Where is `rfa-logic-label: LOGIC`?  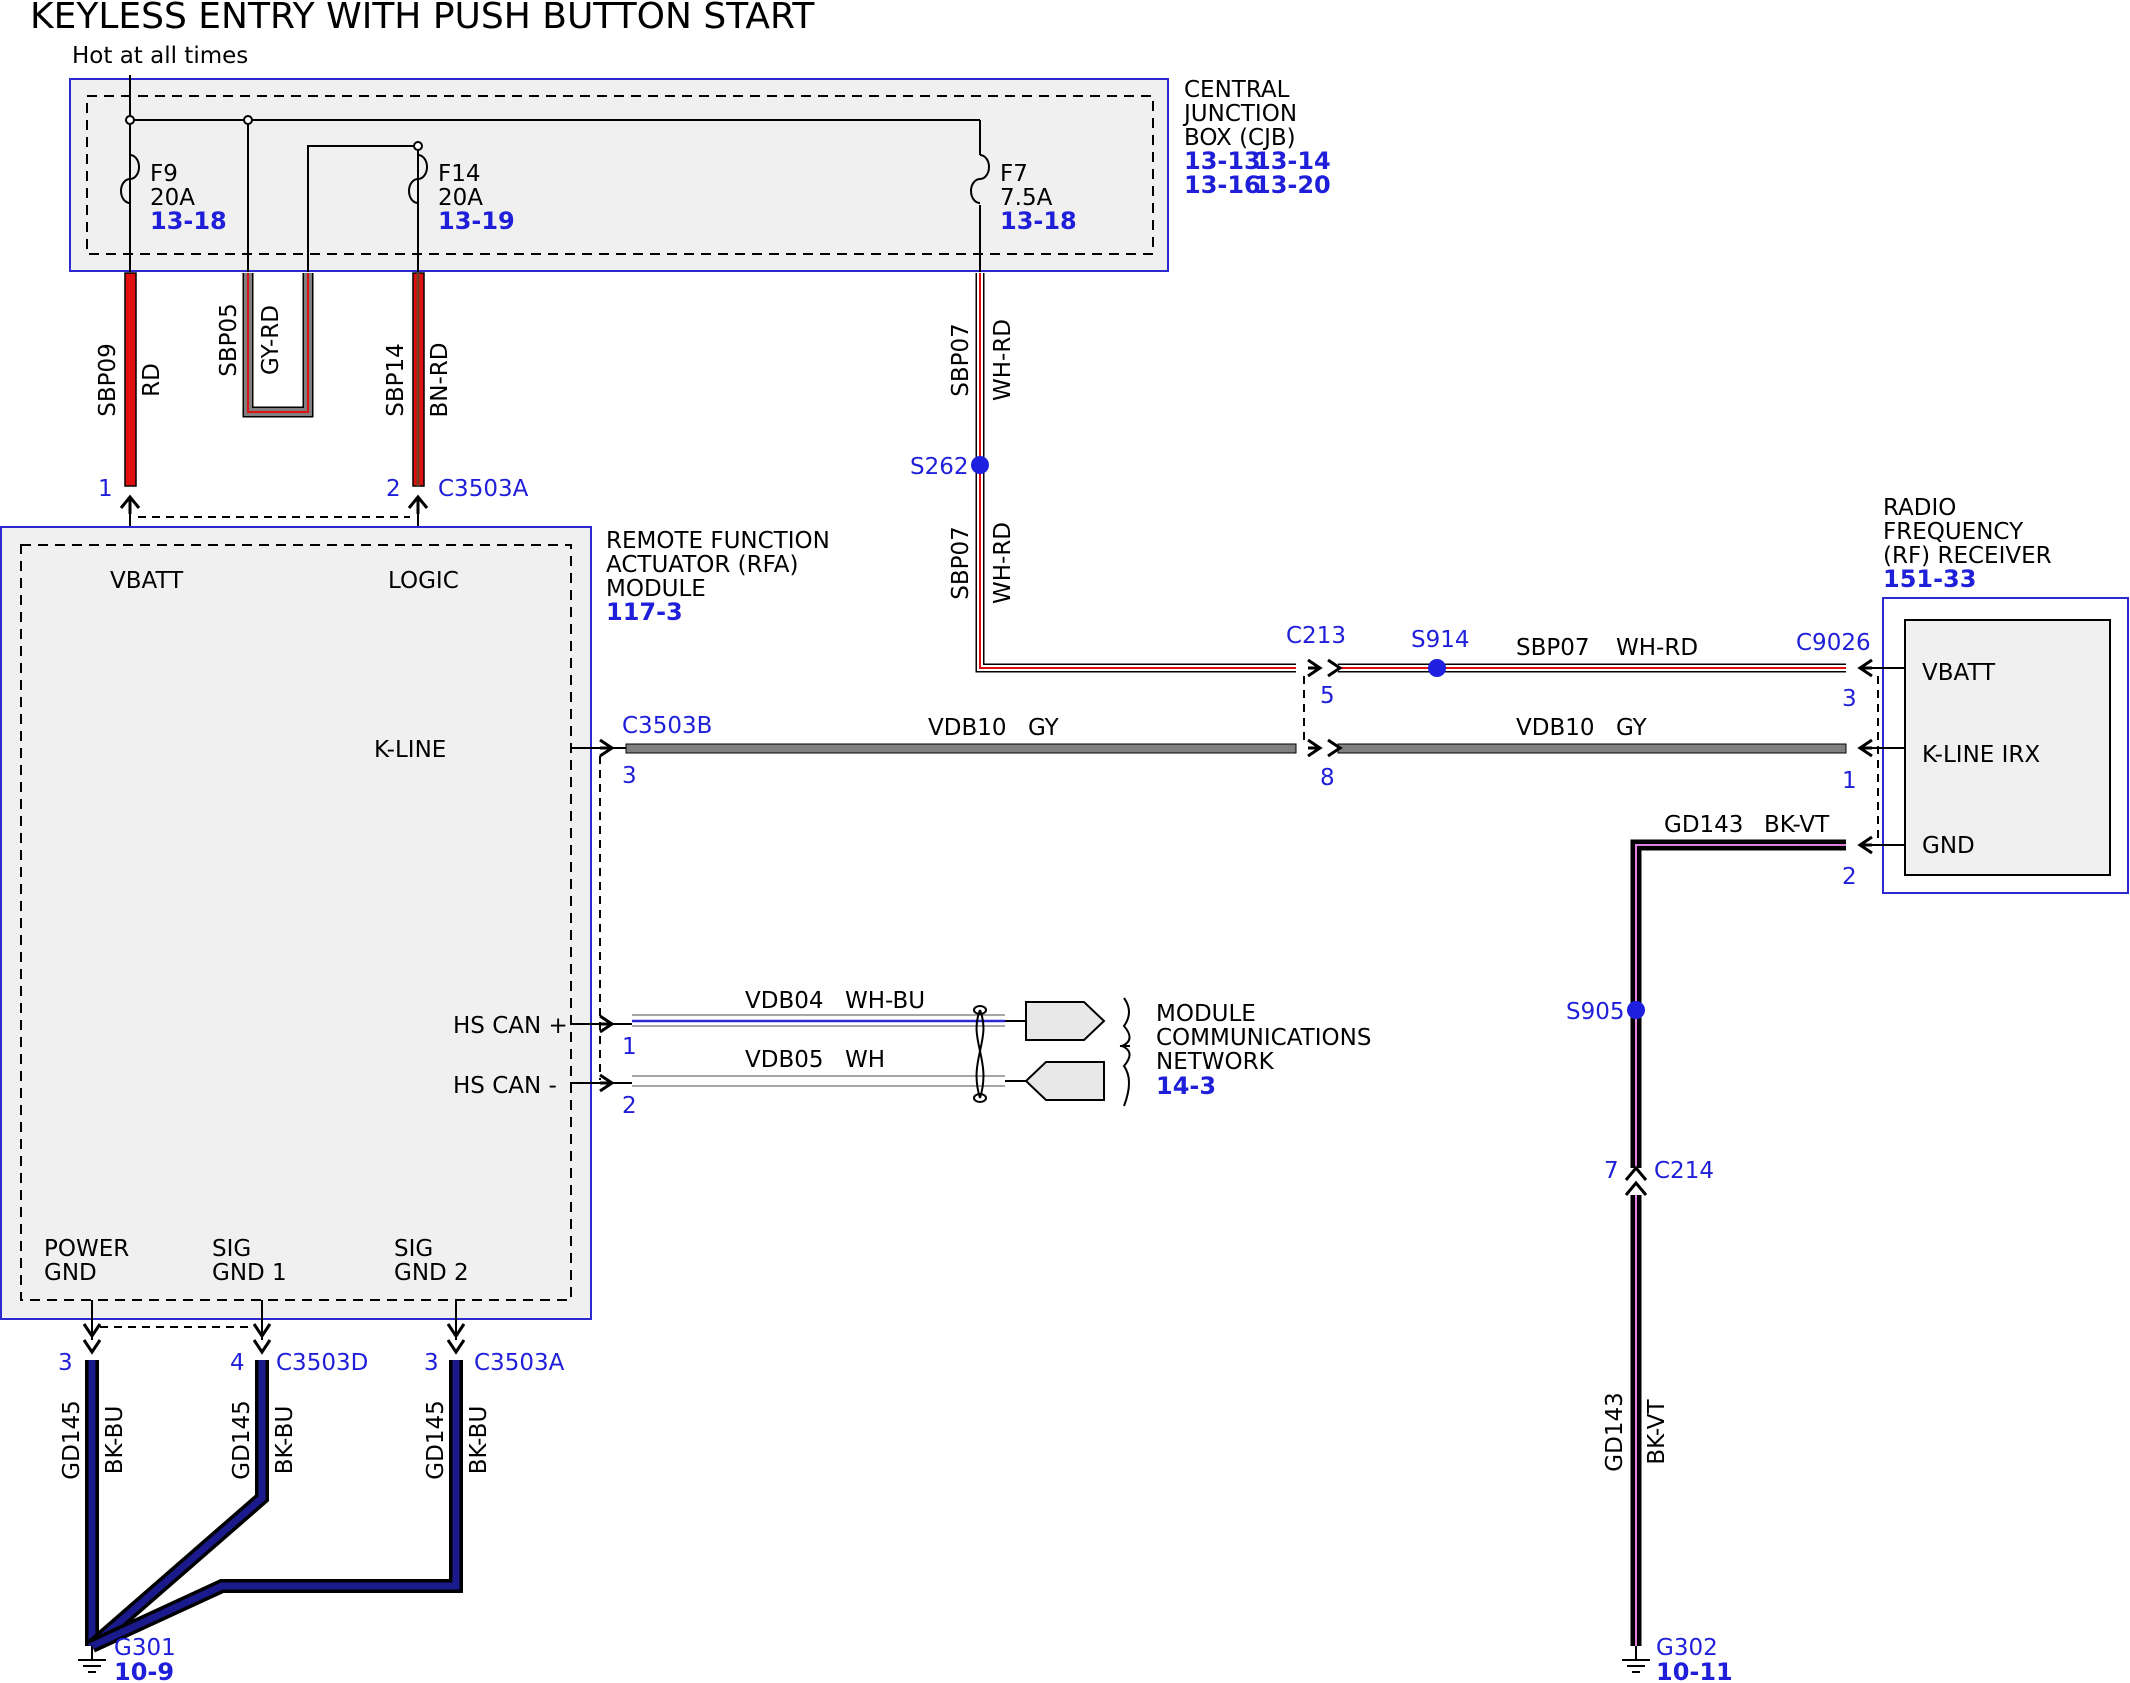
rfa-logic-label: LOGIC is located at coordinates (423, 581).